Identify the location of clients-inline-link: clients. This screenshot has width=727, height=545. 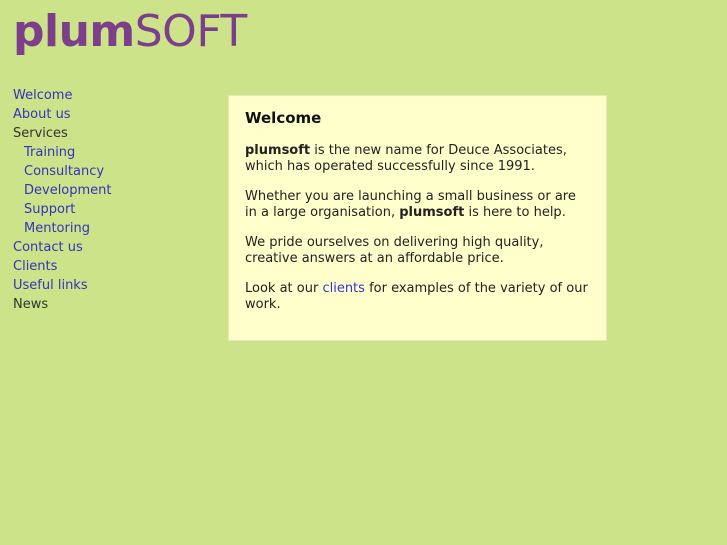
(343, 288).